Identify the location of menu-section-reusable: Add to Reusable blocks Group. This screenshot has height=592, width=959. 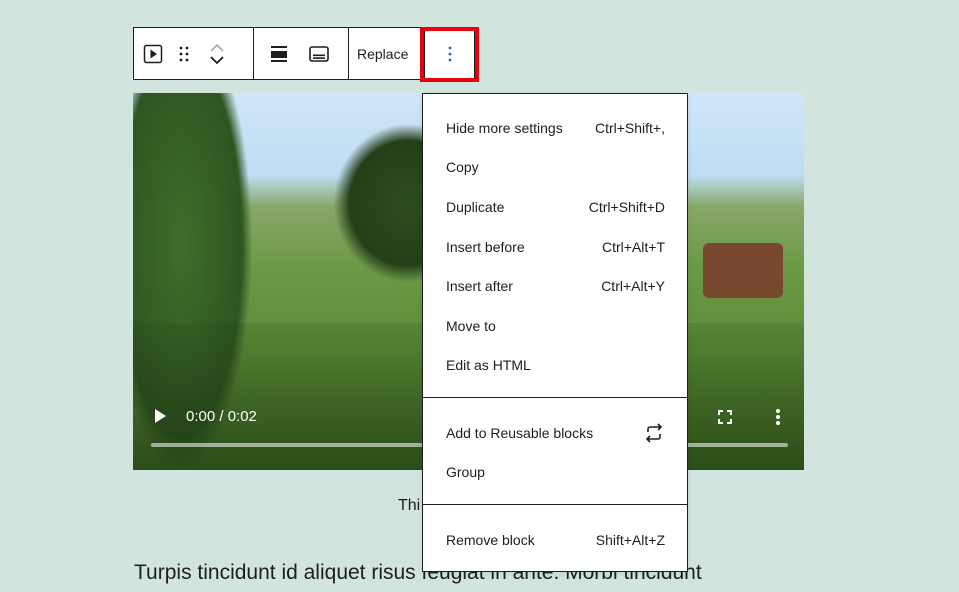
(555, 451).